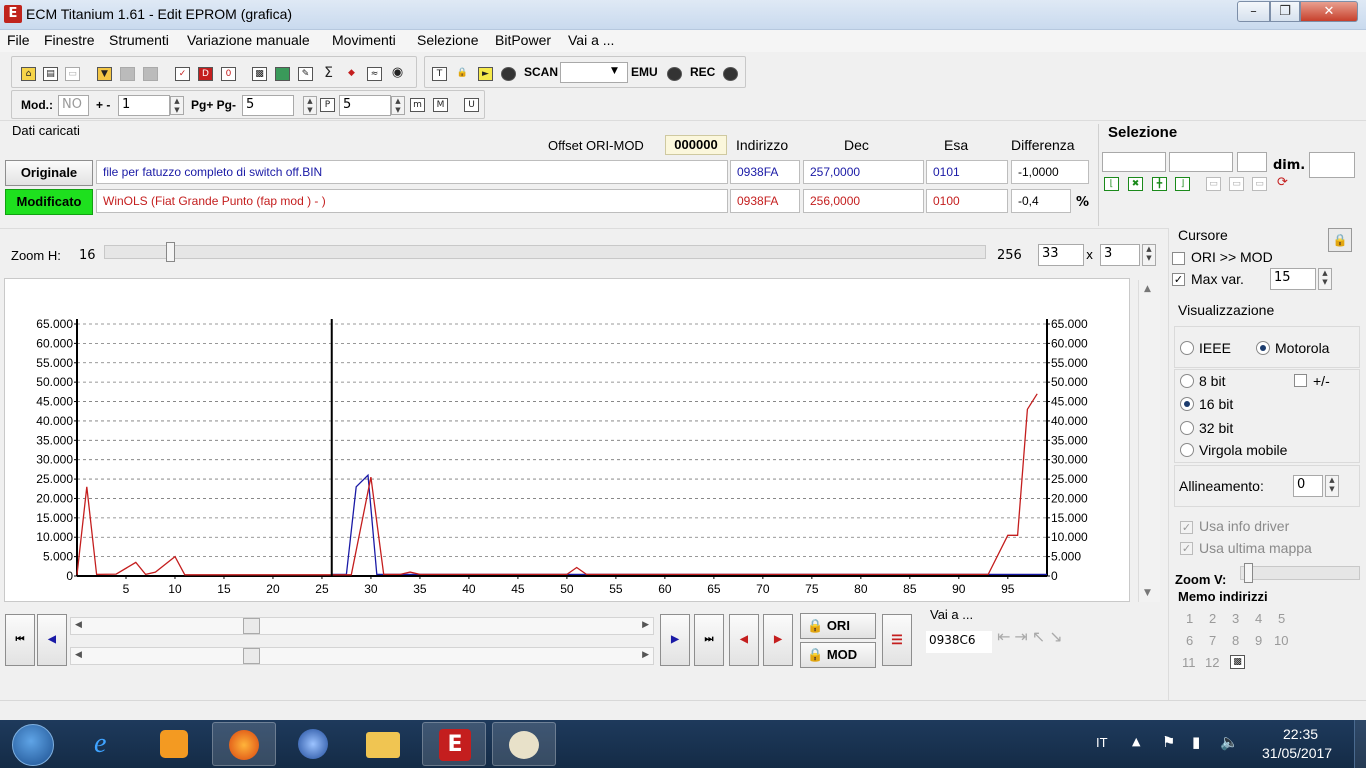 The width and height of the screenshot is (1366, 768). I want to click on memo-slot-4: 4, so click(1258, 618).